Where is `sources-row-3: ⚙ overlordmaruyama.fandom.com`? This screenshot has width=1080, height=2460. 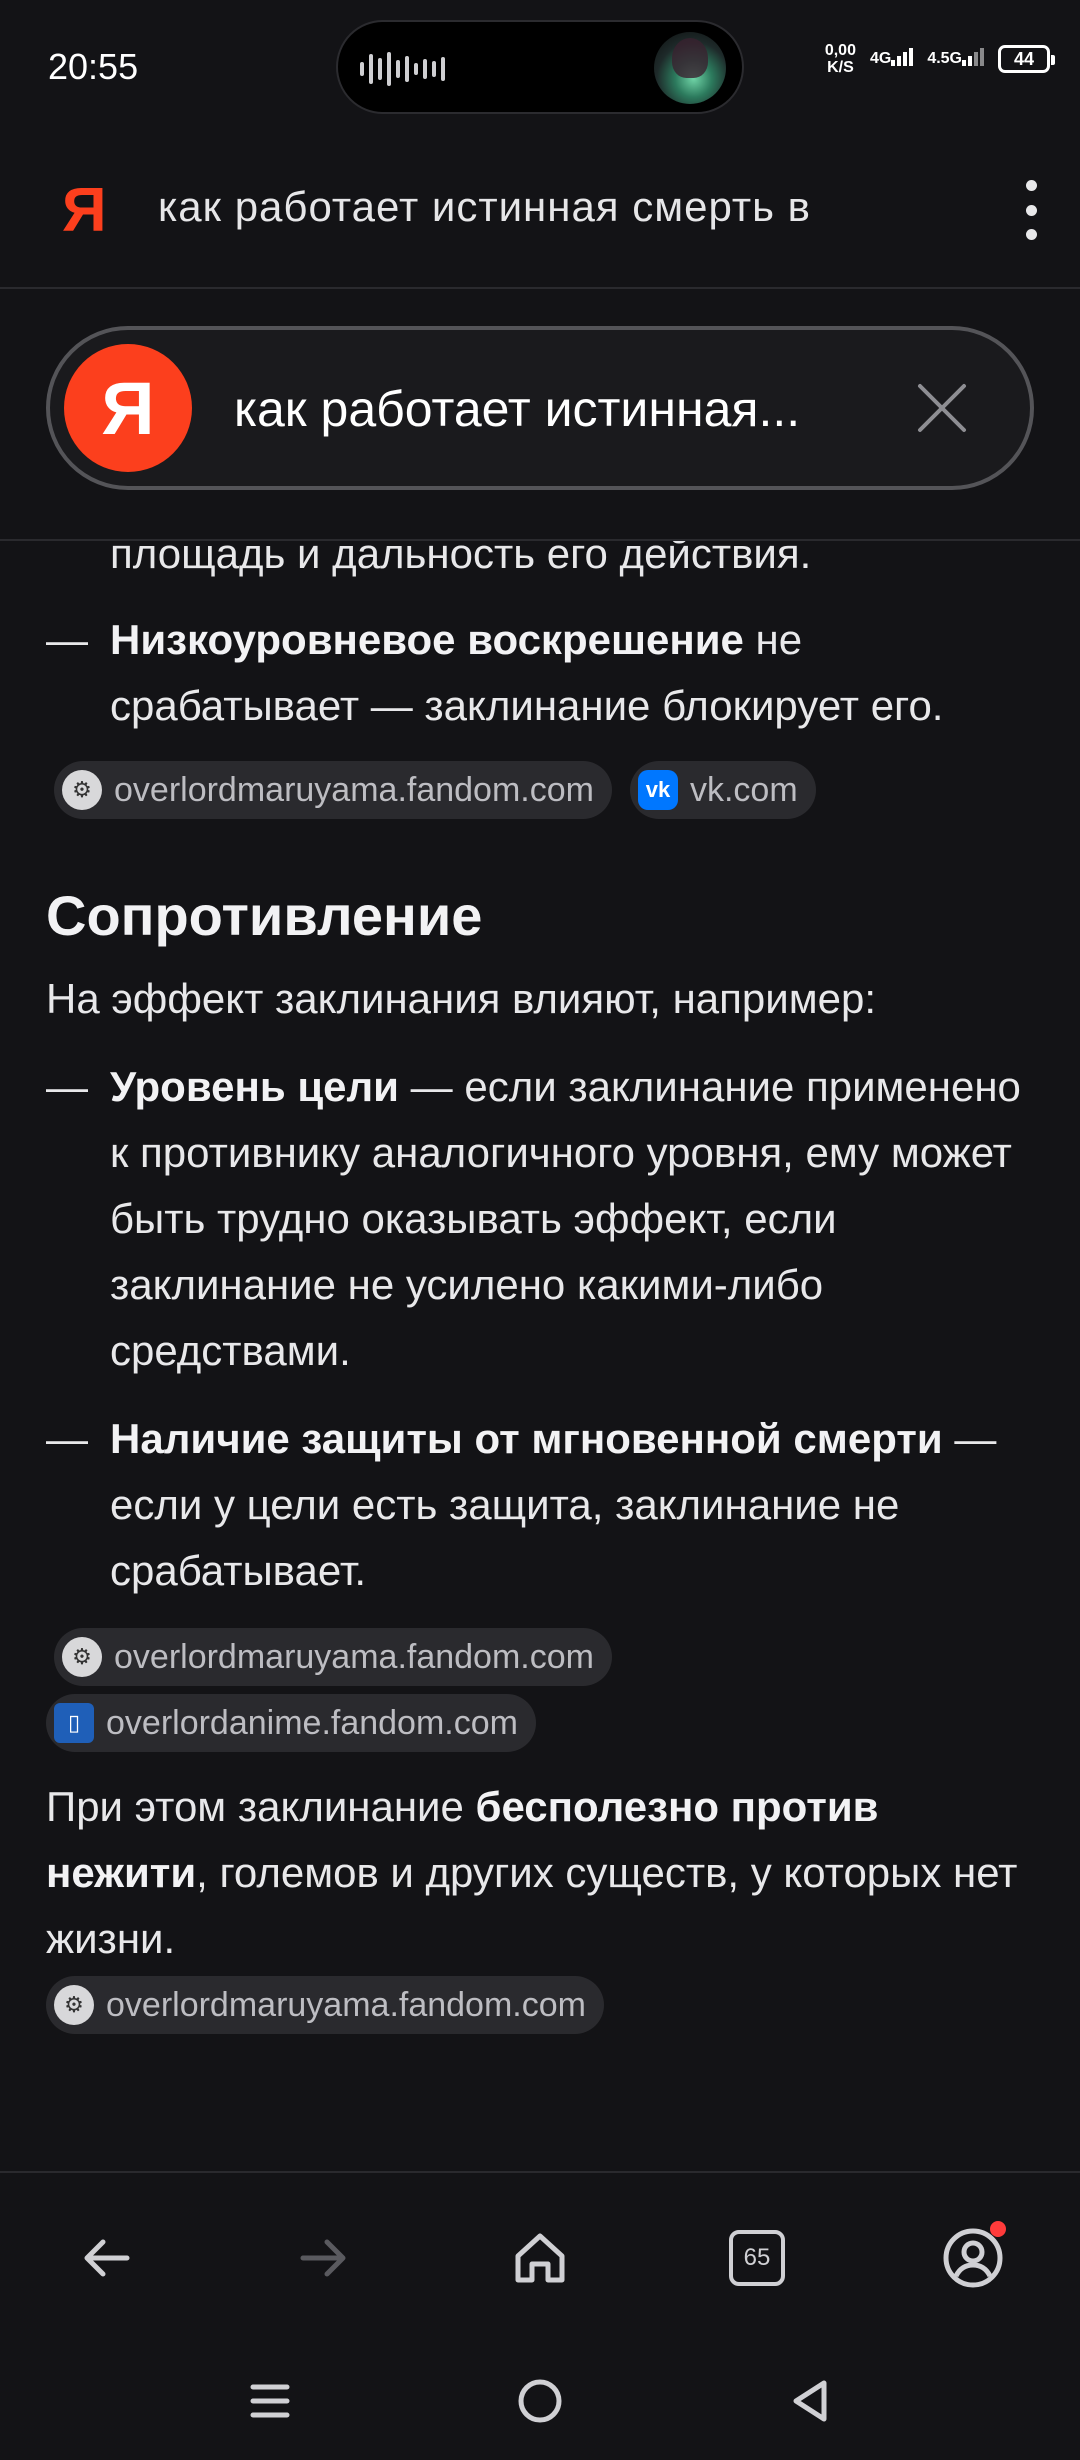
sources-row-3: ⚙ overlordmaruyama.fandom.com is located at coordinates (540, 2005).